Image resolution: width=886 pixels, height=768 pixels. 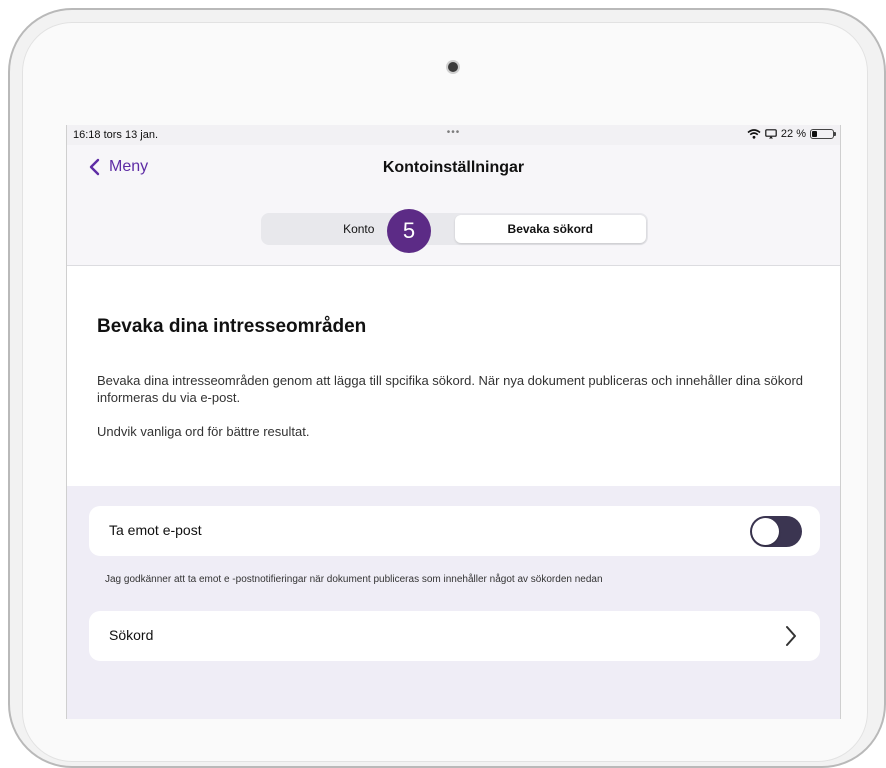 What do you see at coordinates (453, 132) in the screenshot?
I see `multitasking-dots: •••` at bounding box center [453, 132].